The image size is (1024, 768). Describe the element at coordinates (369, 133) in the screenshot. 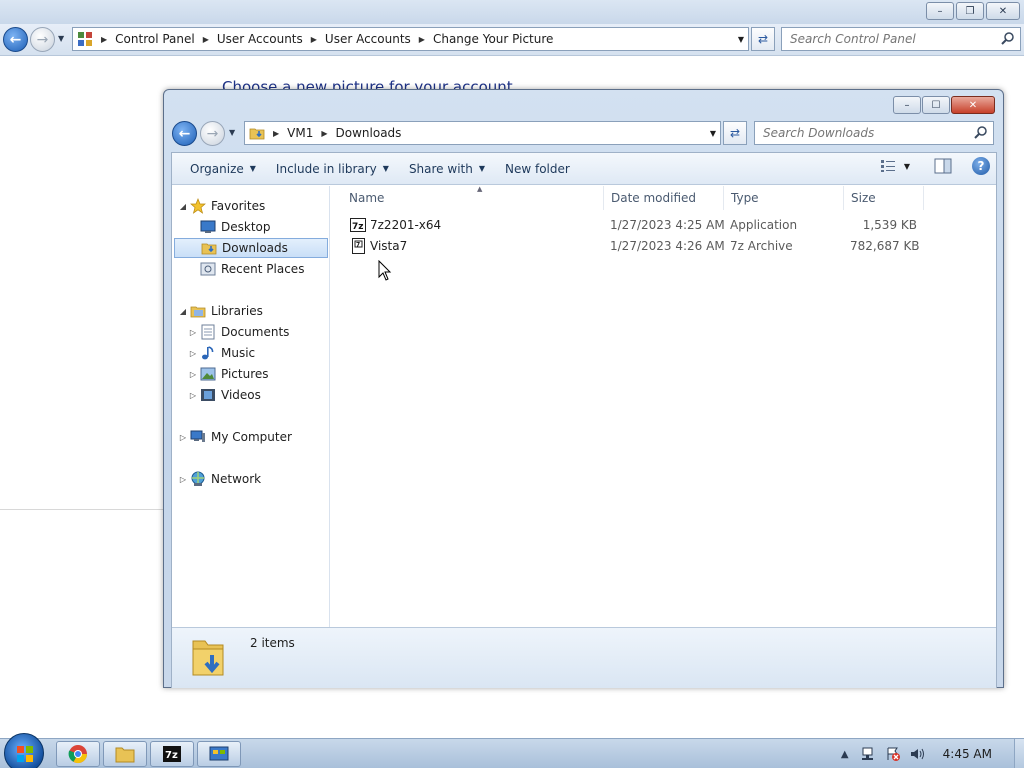

I see `breadcrumb-downloads: Downloads` at that location.